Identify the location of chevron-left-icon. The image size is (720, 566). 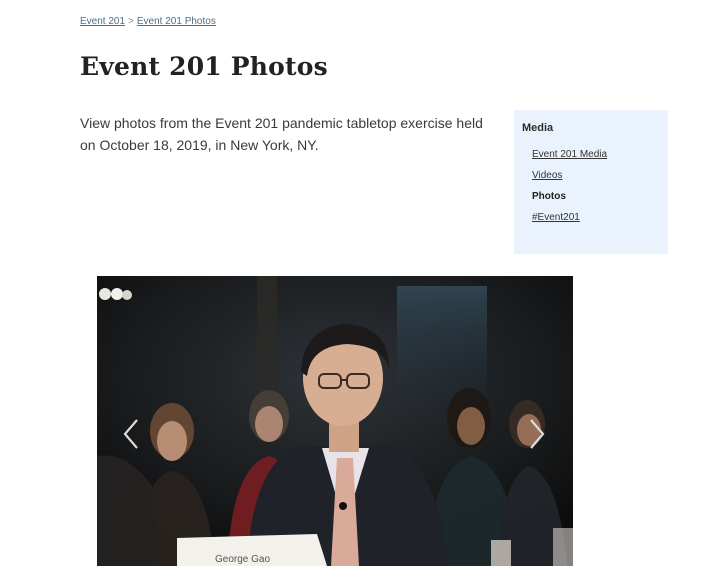
(130, 434).